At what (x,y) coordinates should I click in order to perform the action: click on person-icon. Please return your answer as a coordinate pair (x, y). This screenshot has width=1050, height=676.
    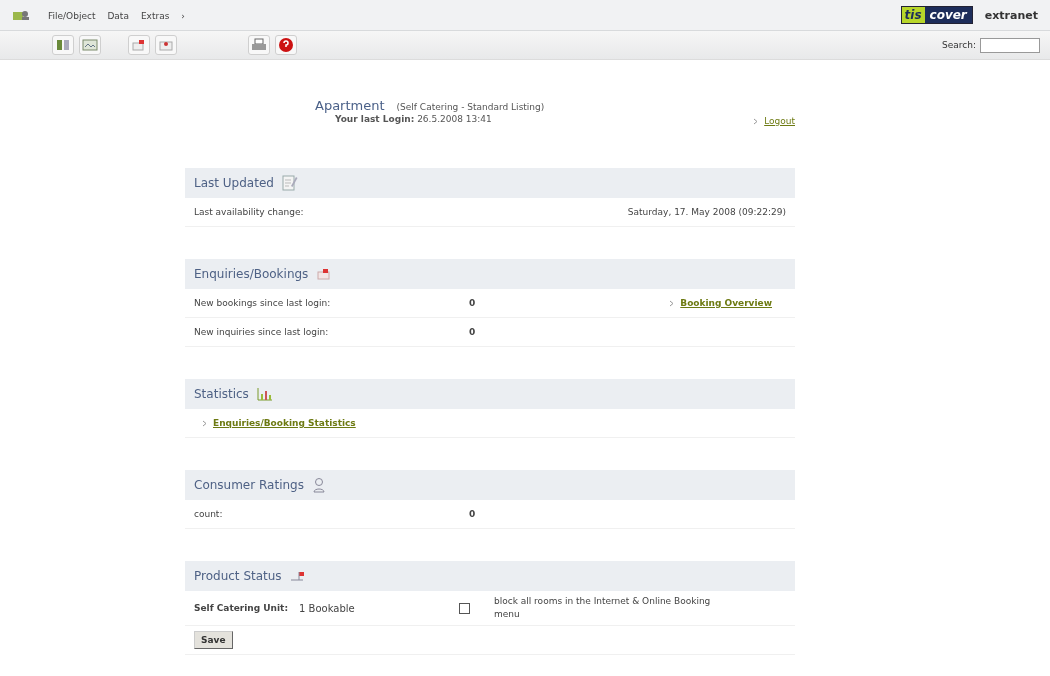
    Looking at the image, I should click on (318, 485).